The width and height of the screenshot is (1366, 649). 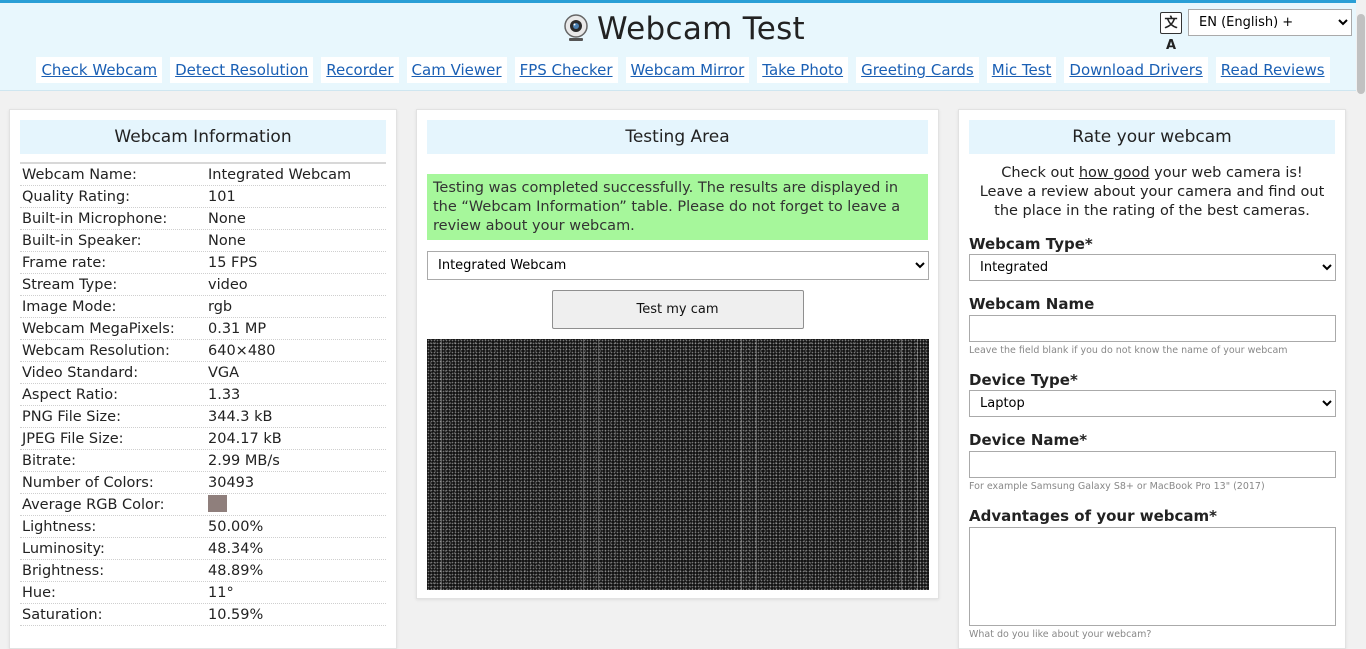 I want to click on scrollbar-thumb, so click(x=1361, y=54).